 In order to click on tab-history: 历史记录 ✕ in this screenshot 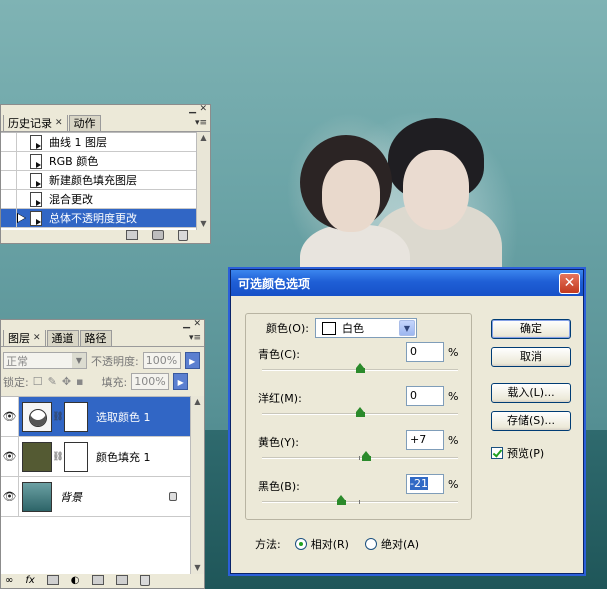, I will do `click(35, 122)`.